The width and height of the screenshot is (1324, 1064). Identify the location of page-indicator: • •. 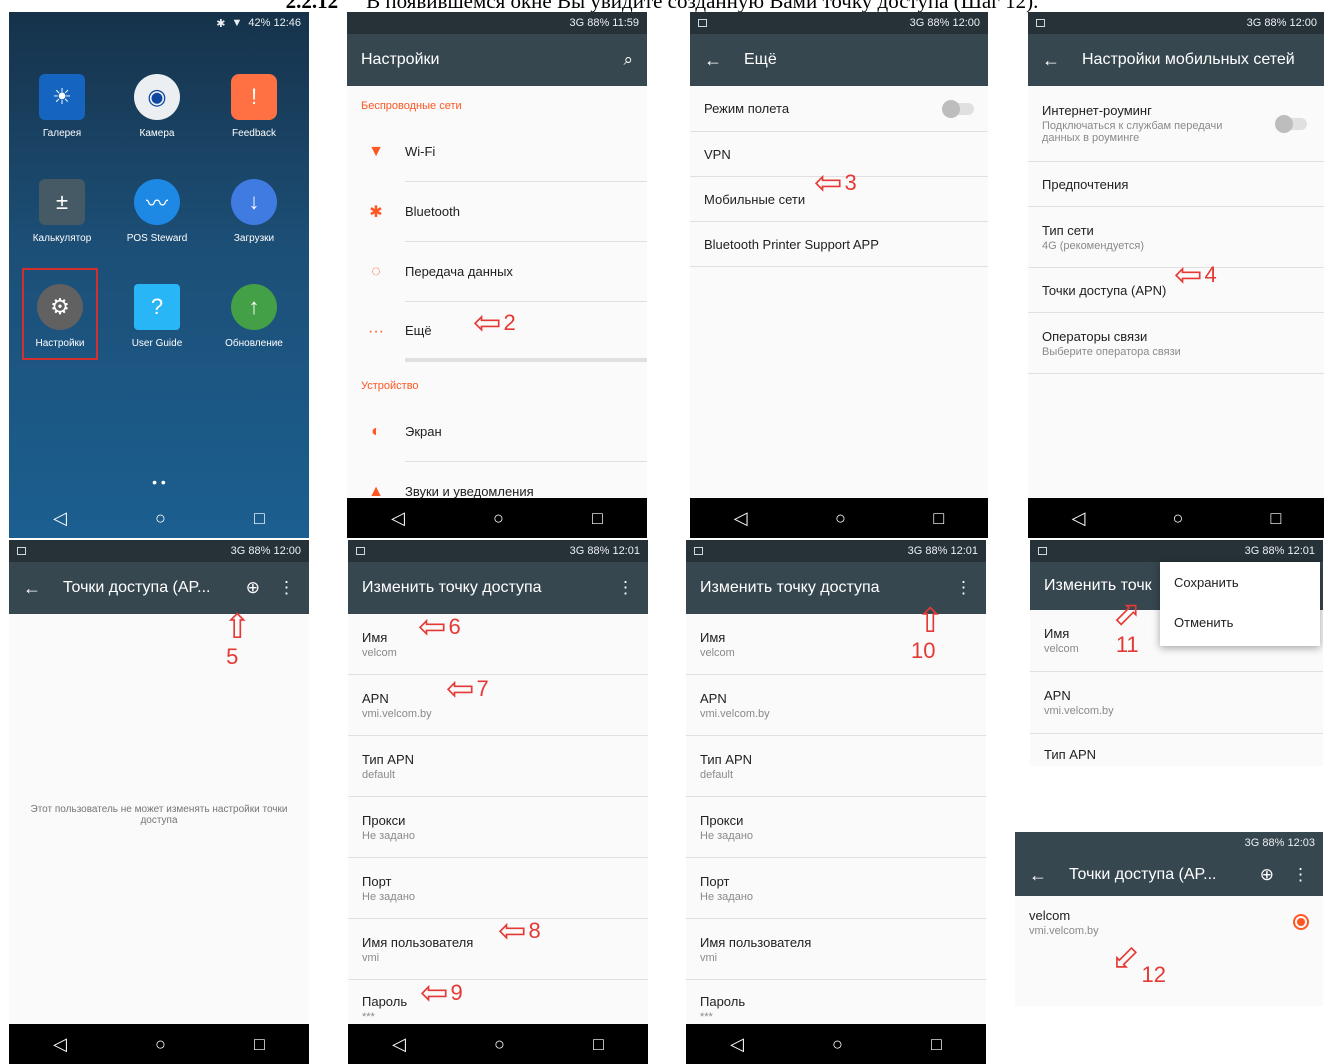
(159, 482).